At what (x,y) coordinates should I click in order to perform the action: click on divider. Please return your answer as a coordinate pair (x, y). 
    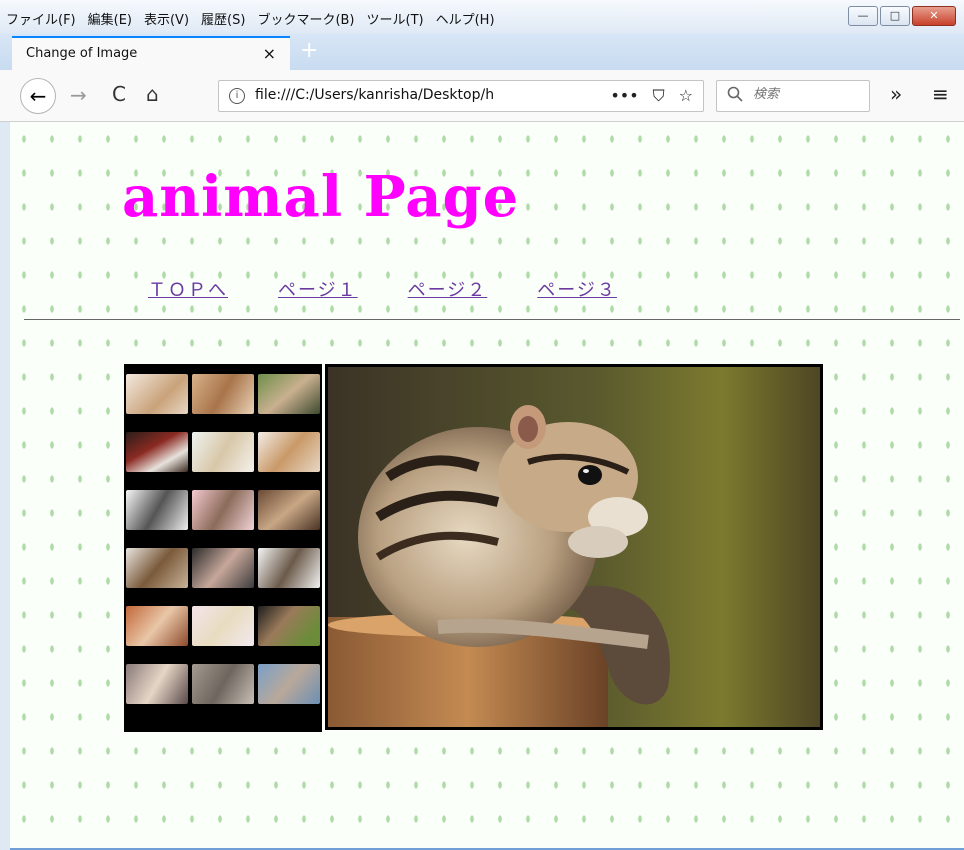
    Looking at the image, I should click on (492, 319).